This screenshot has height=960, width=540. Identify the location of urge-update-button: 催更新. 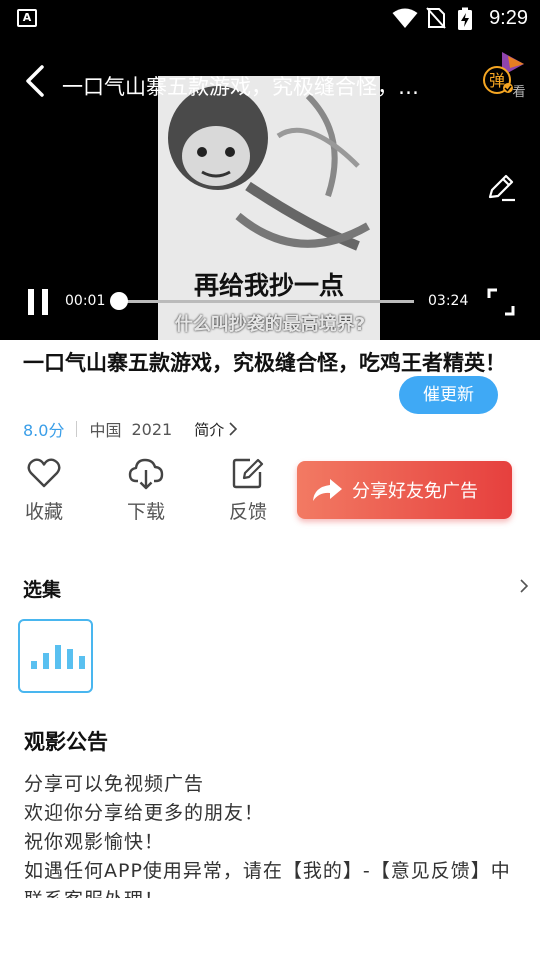
(448, 395).